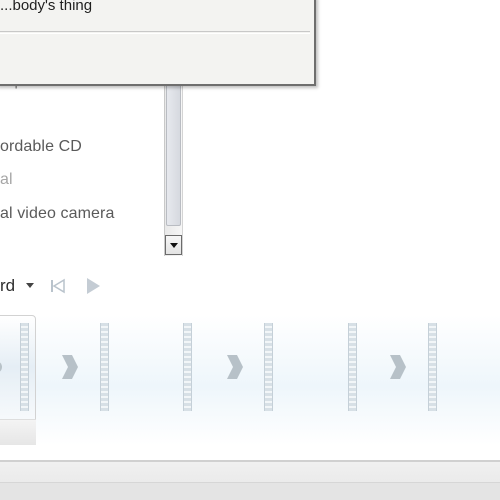 This screenshot has height=500, width=500. I want to click on menu-divider, so click(155, 31).